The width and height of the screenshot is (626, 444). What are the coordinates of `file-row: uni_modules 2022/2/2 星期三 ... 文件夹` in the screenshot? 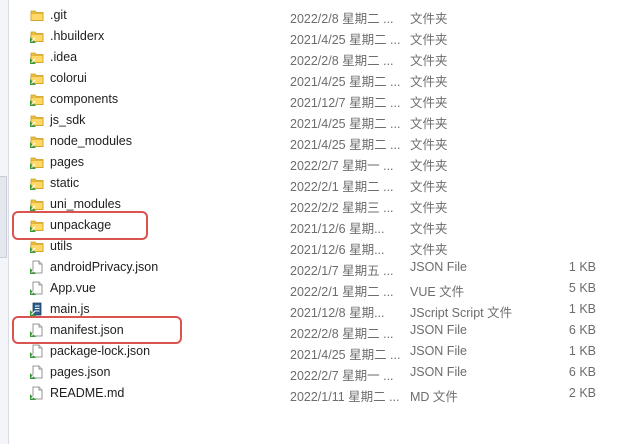 It's located at (313, 204).